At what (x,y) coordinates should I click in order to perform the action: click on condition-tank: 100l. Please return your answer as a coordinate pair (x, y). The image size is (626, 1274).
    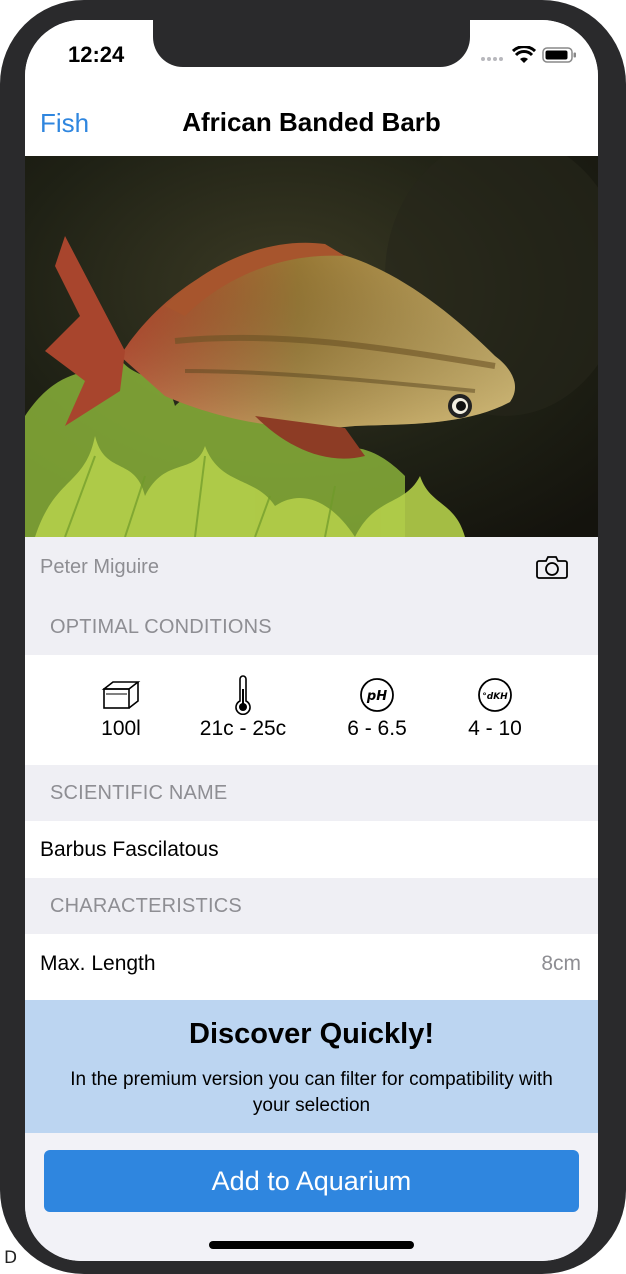
    Looking at the image, I should click on (121, 708).